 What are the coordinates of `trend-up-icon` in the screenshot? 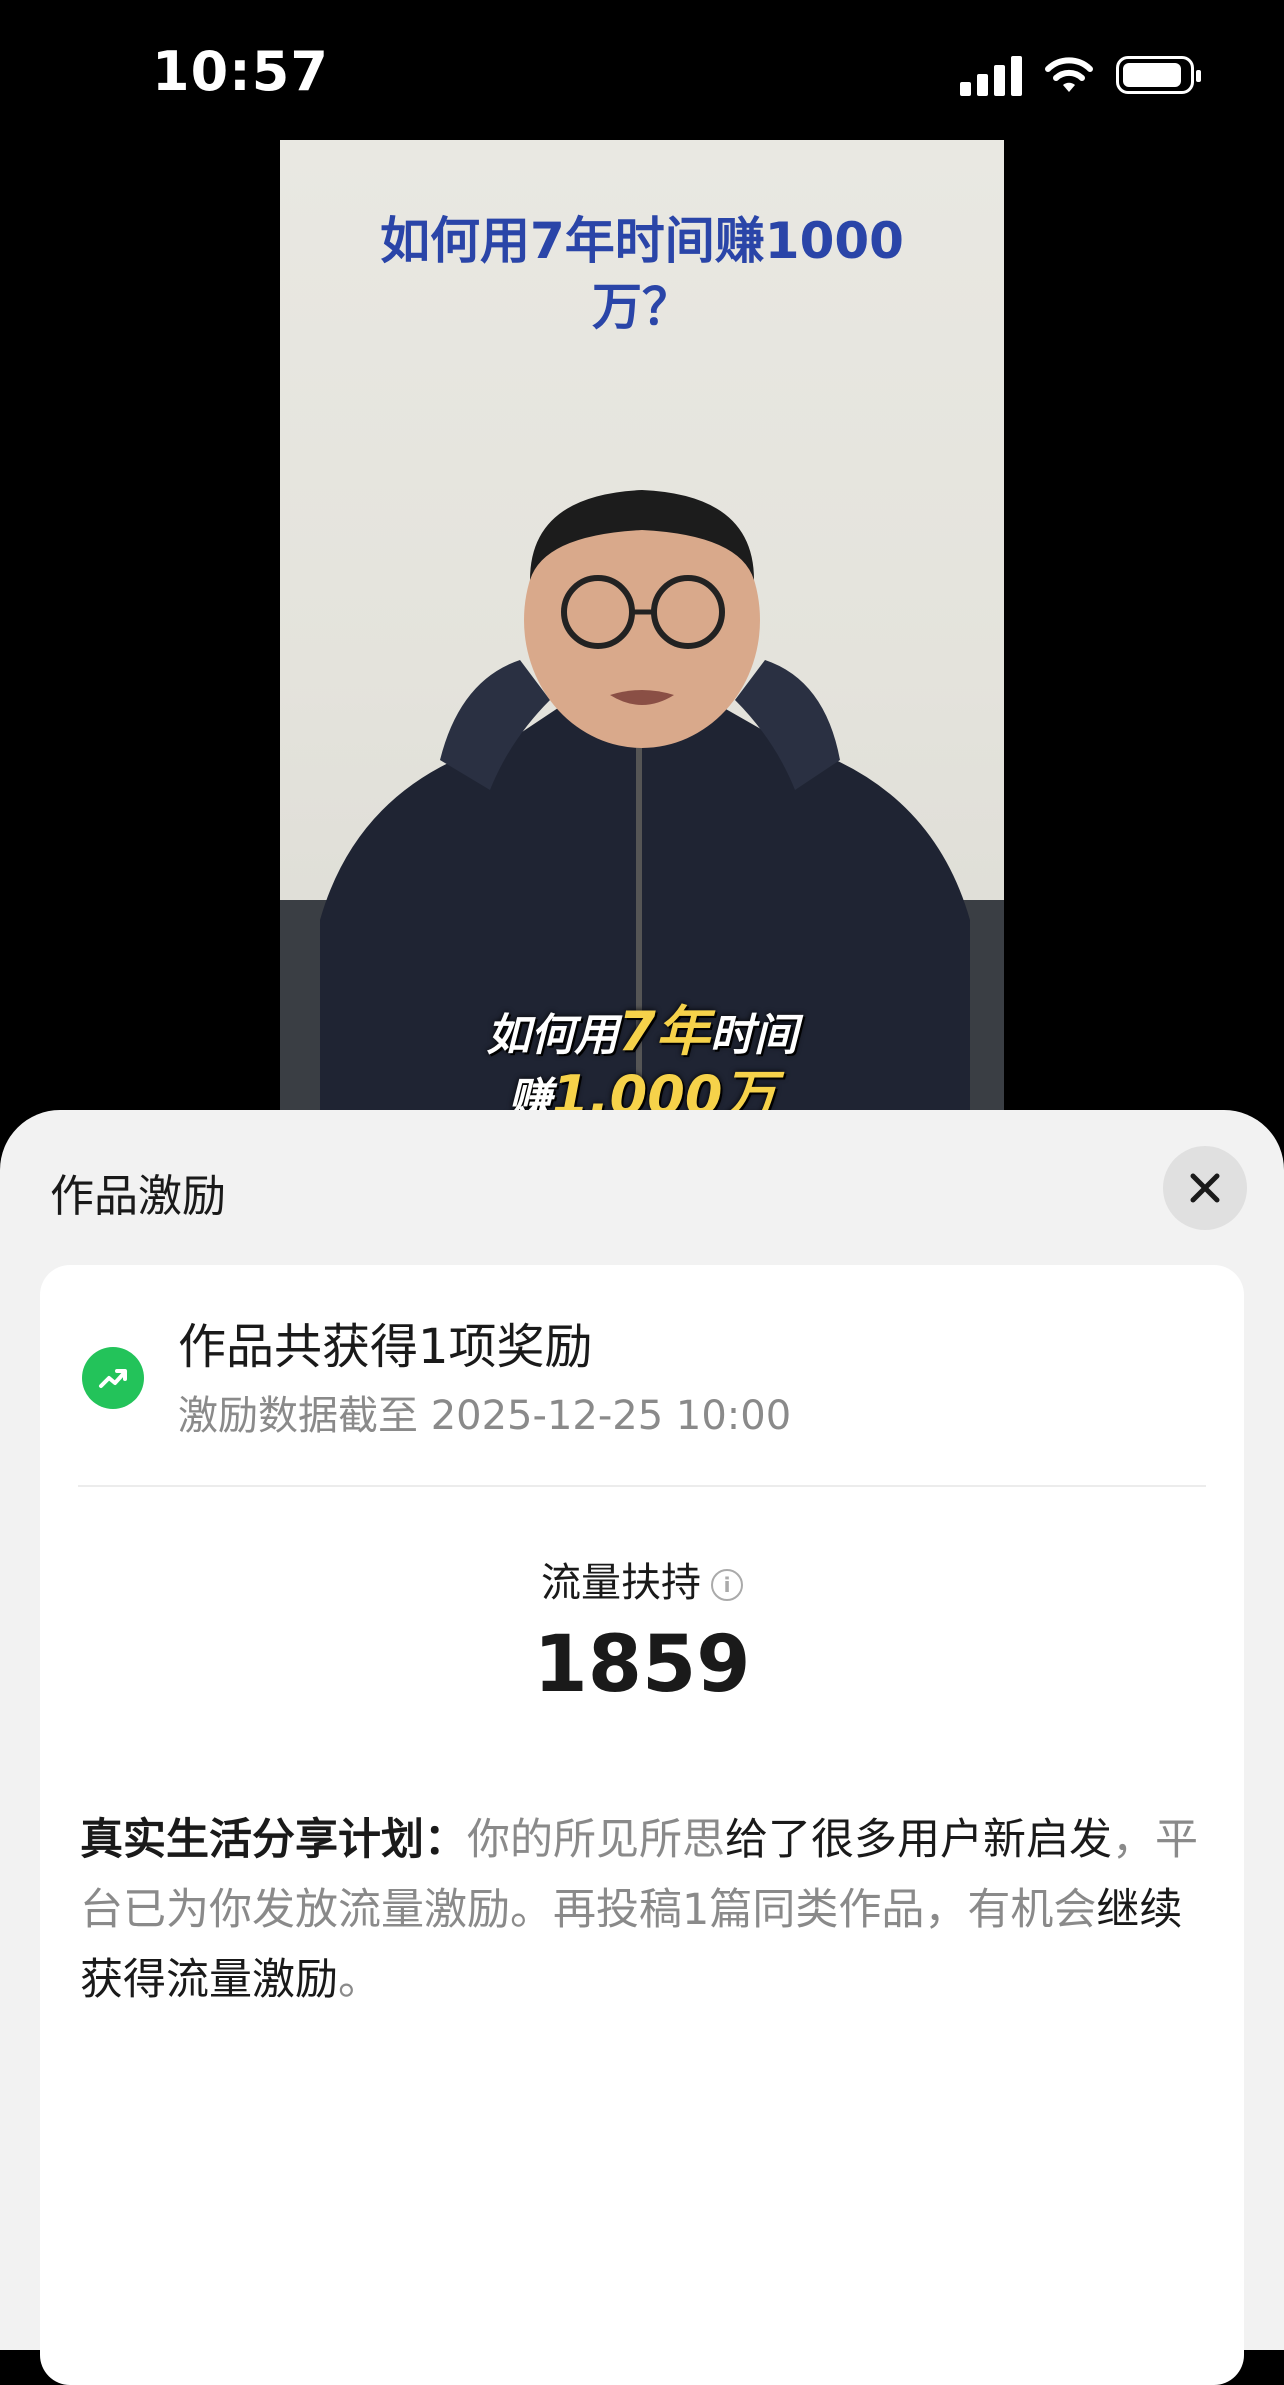 It's located at (113, 1378).